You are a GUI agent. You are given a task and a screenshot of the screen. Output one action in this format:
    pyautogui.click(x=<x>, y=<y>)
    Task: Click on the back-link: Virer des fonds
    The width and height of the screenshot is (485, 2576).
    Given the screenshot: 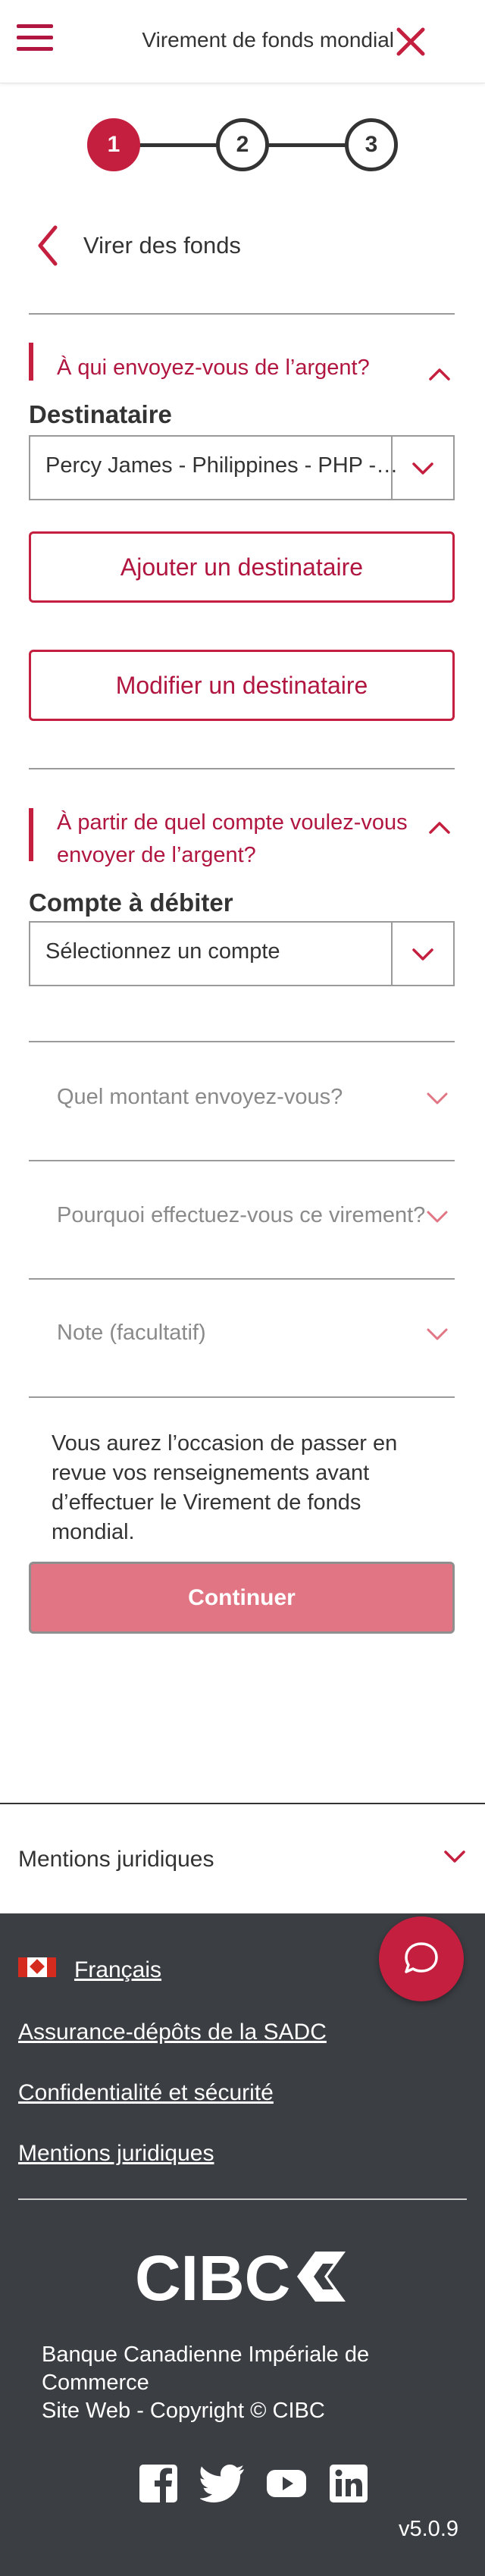 What is the action you would take?
    pyautogui.click(x=162, y=245)
    